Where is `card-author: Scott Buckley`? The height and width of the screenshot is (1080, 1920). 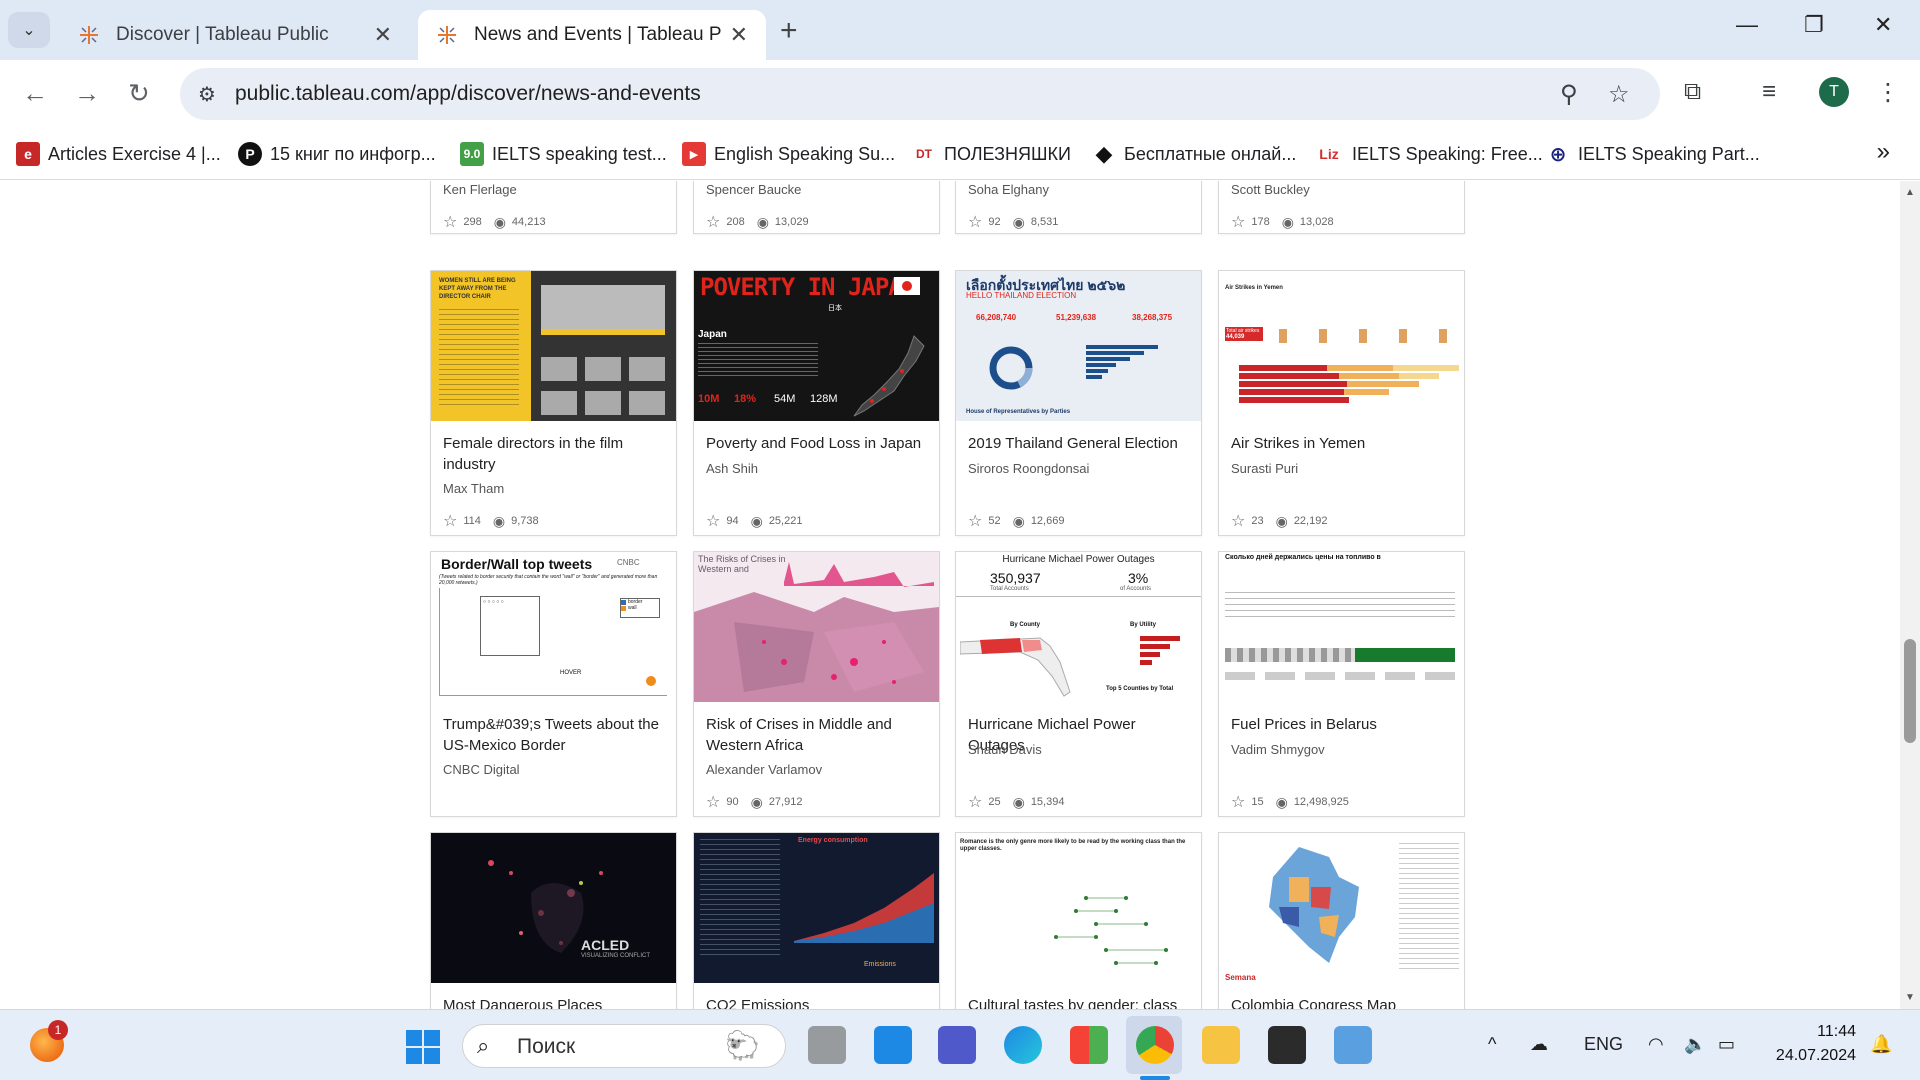 card-author: Scott Buckley is located at coordinates (1270, 189).